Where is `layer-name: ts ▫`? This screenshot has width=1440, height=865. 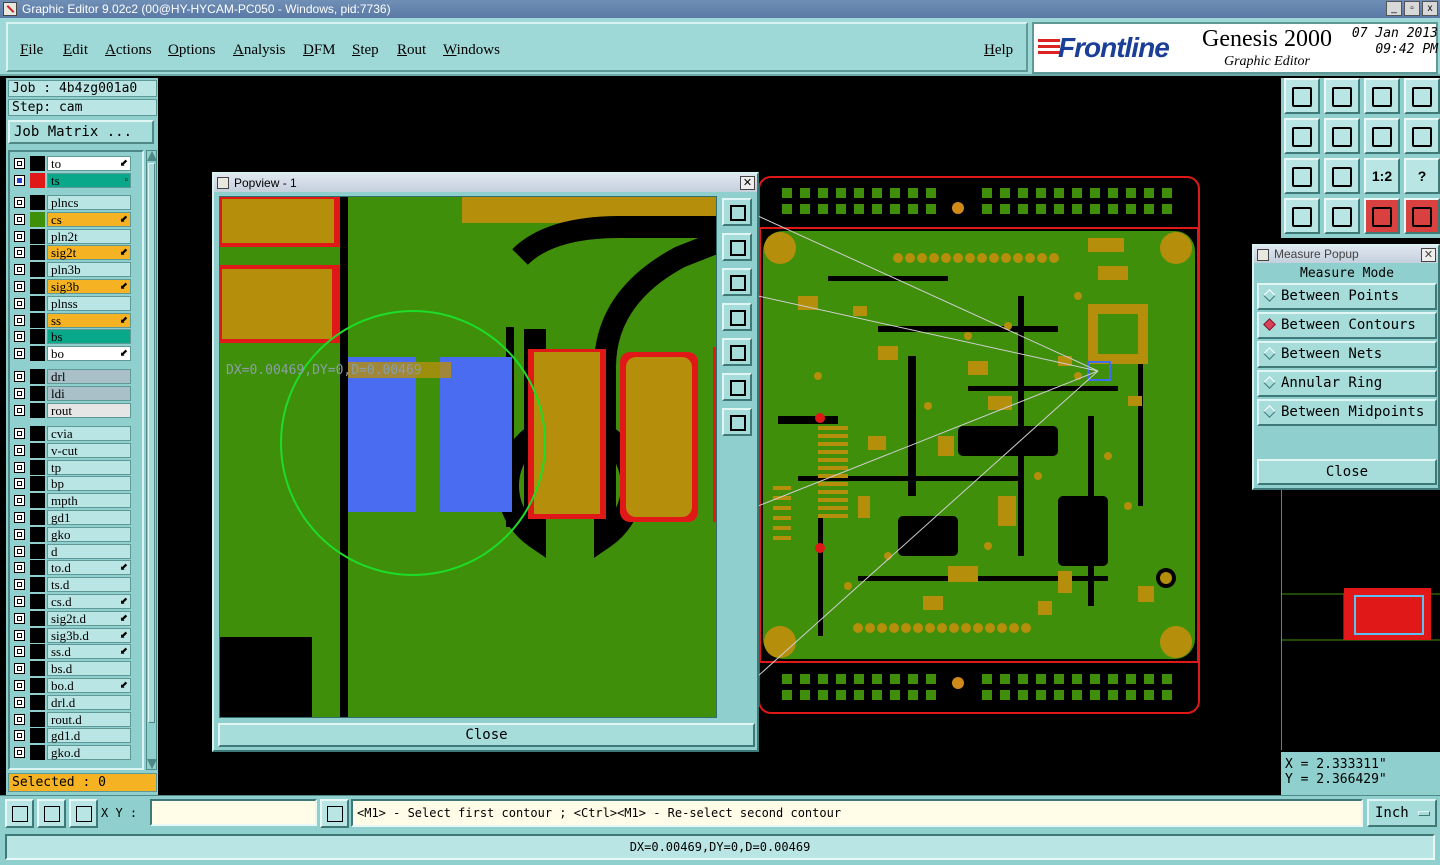 layer-name: ts ▫ is located at coordinates (89, 180).